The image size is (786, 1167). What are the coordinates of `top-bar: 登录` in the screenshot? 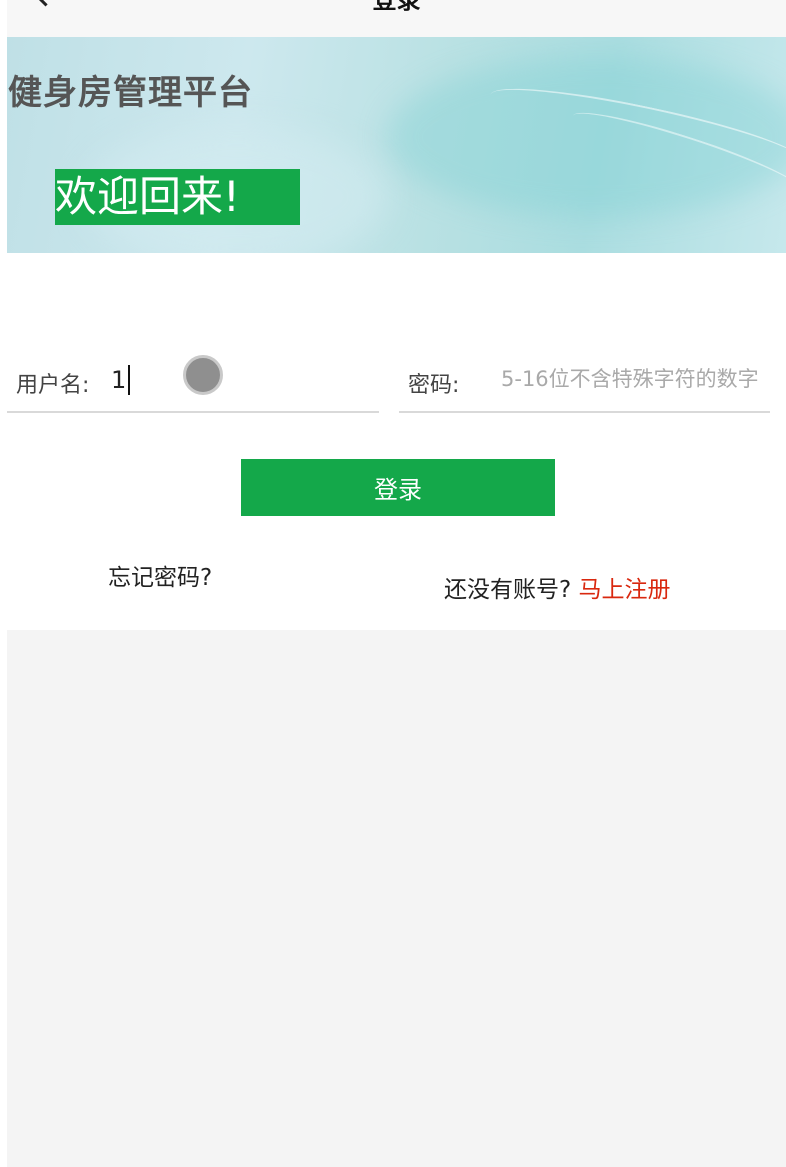 It's located at (396, 18).